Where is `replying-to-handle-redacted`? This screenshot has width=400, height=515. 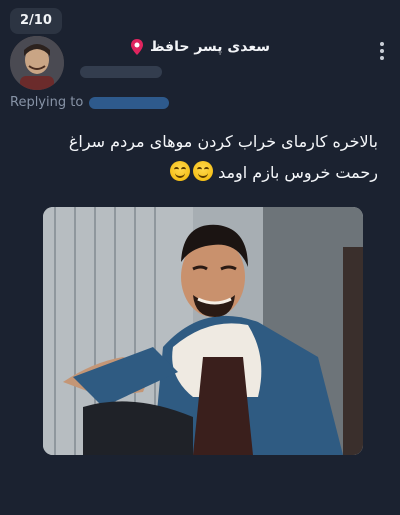 replying-to-handle-redacted is located at coordinates (129, 102).